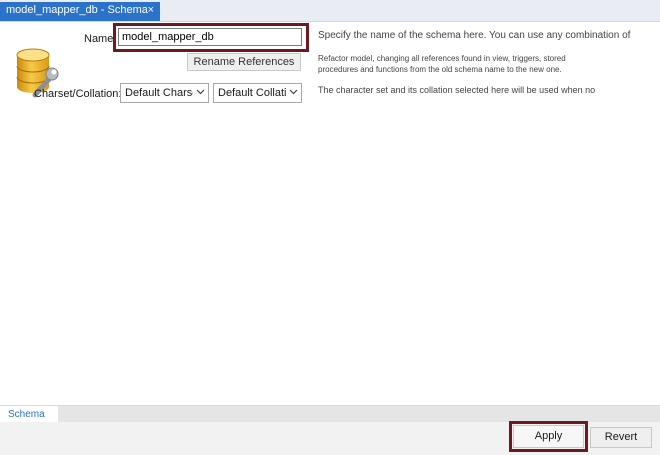  Describe the element at coordinates (244, 62) in the screenshot. I see `rename-references-button: Rename References` at that location.